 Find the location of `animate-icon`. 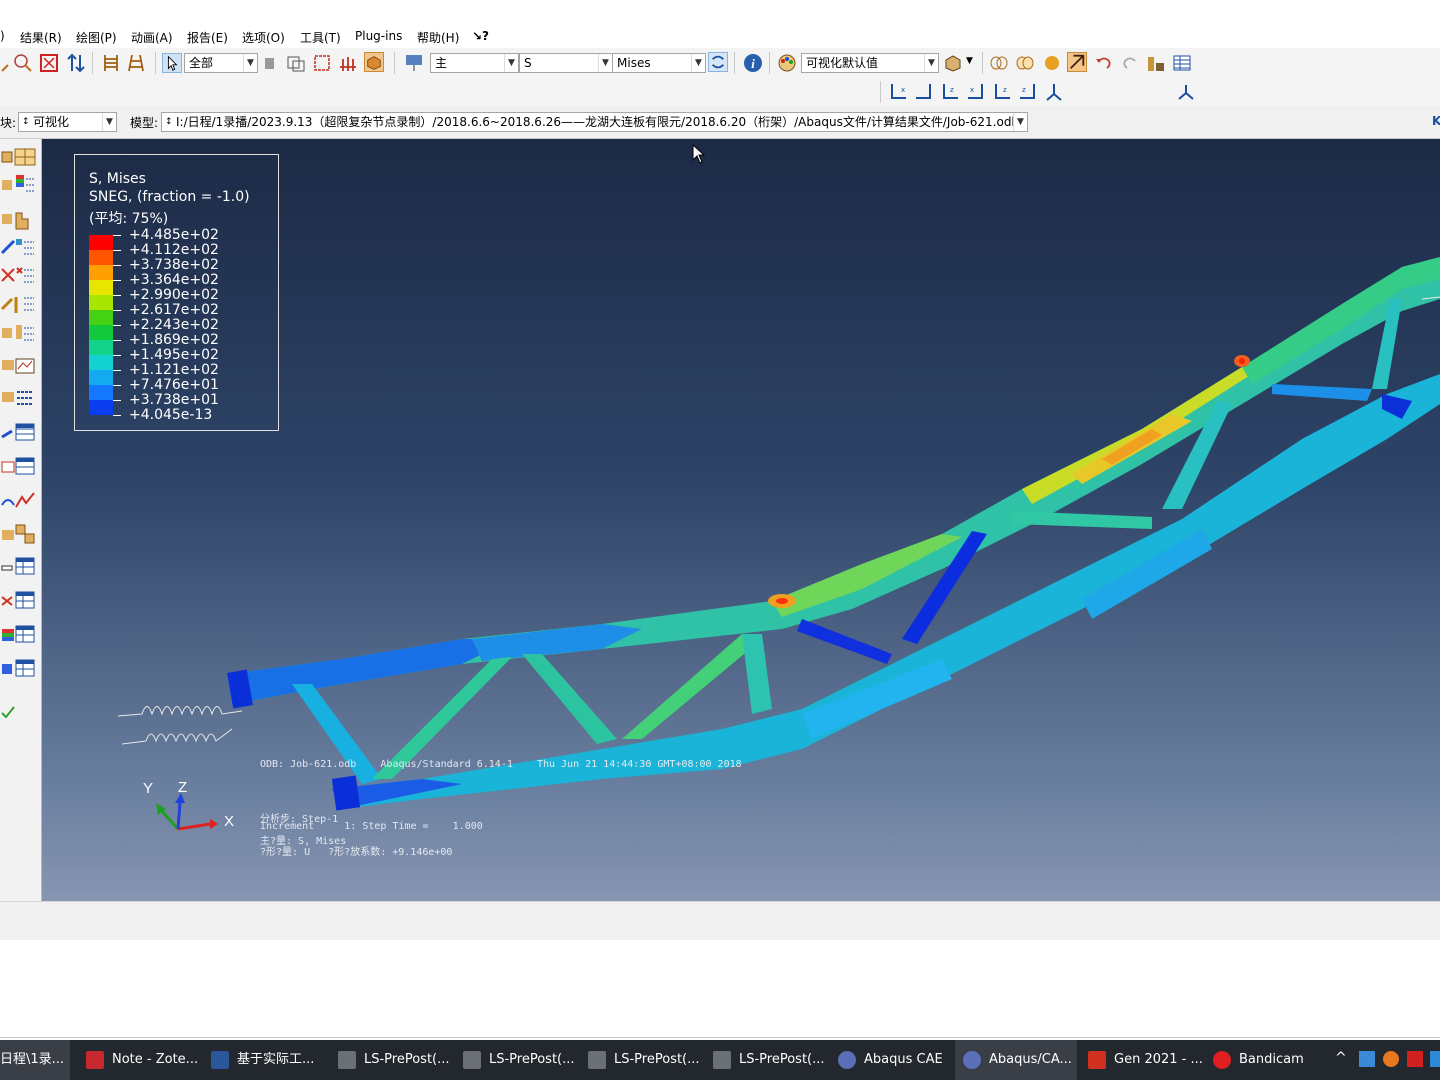

animate-icon is located at coordinates (25, 366).